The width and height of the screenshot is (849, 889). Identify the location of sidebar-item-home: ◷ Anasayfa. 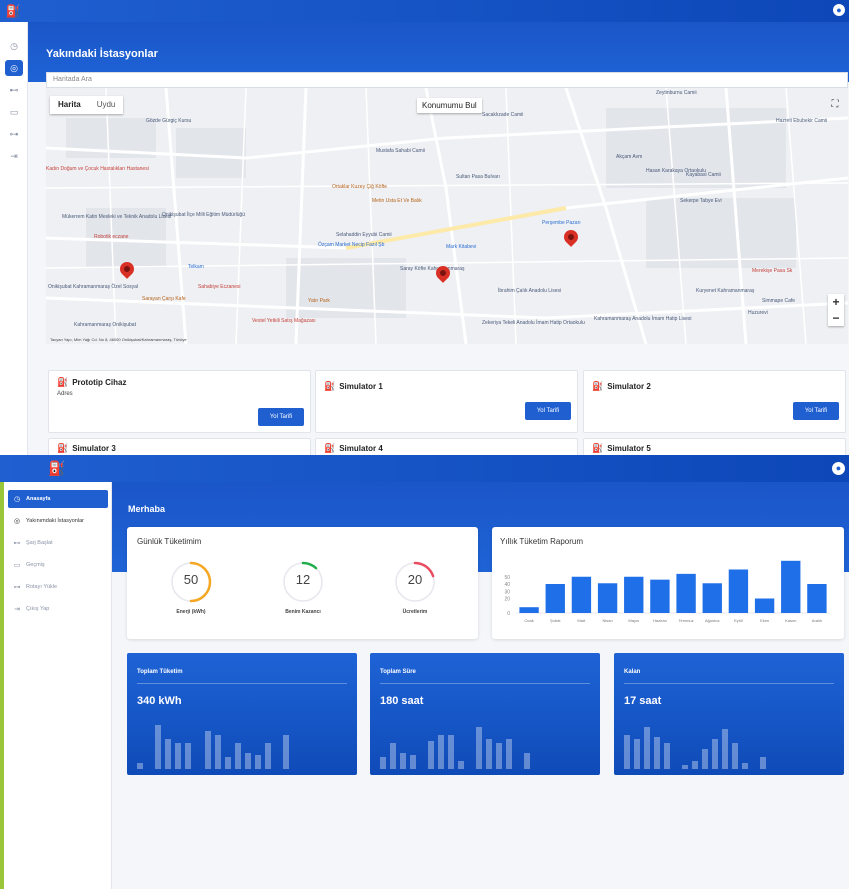
(58, 499).